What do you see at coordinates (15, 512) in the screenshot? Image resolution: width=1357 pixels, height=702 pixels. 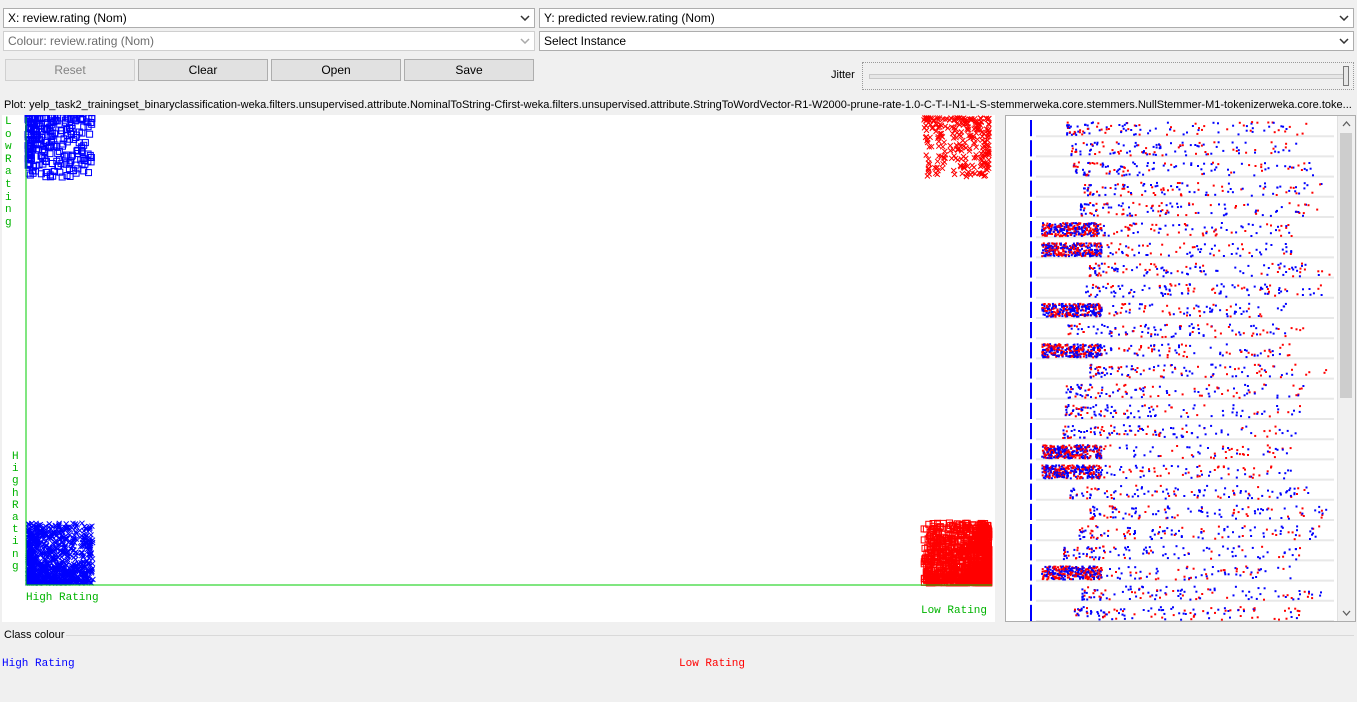 I see `y-axis-bottom-label: High Rating` at bounding box center [15, 512].